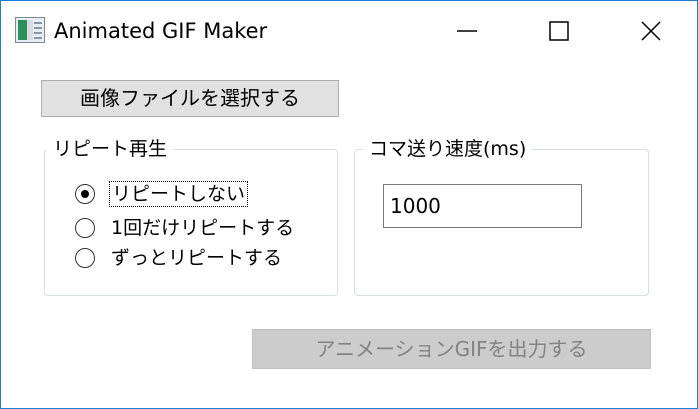 Image resolution: width=698 pixels, height=409 pixels. I want to click on minimize-button, so click(467, 31).